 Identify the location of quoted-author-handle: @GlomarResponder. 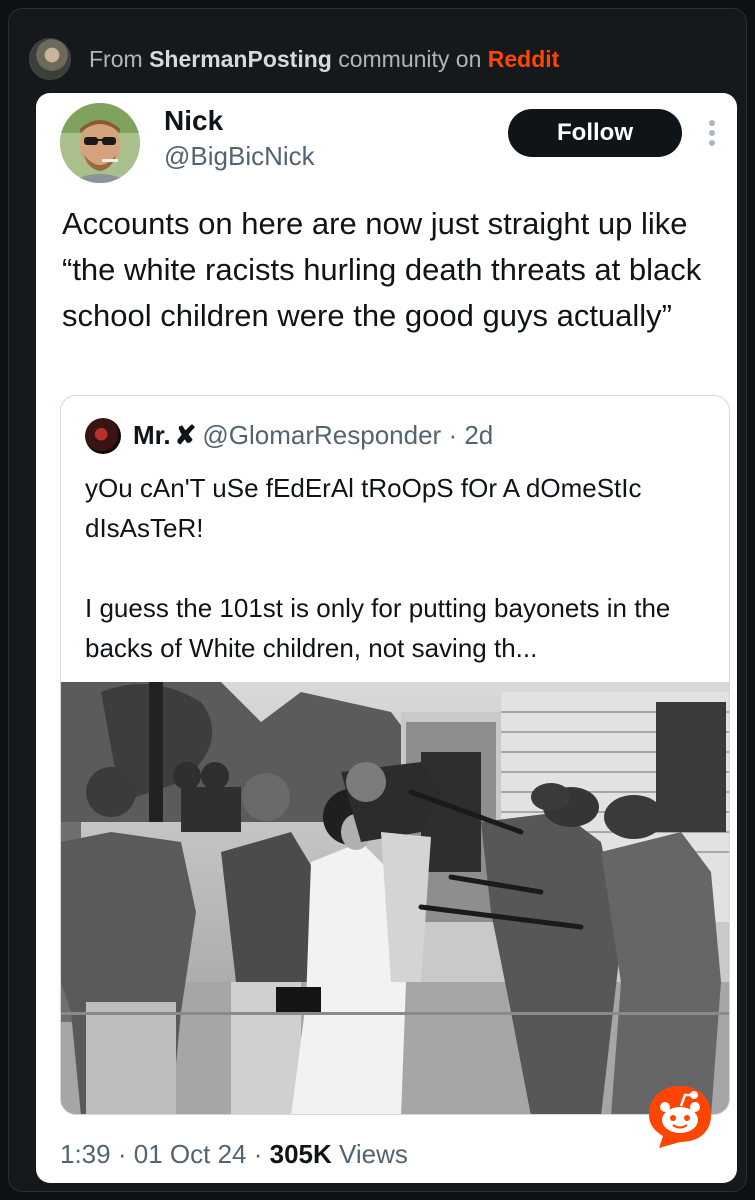
(321, 435).